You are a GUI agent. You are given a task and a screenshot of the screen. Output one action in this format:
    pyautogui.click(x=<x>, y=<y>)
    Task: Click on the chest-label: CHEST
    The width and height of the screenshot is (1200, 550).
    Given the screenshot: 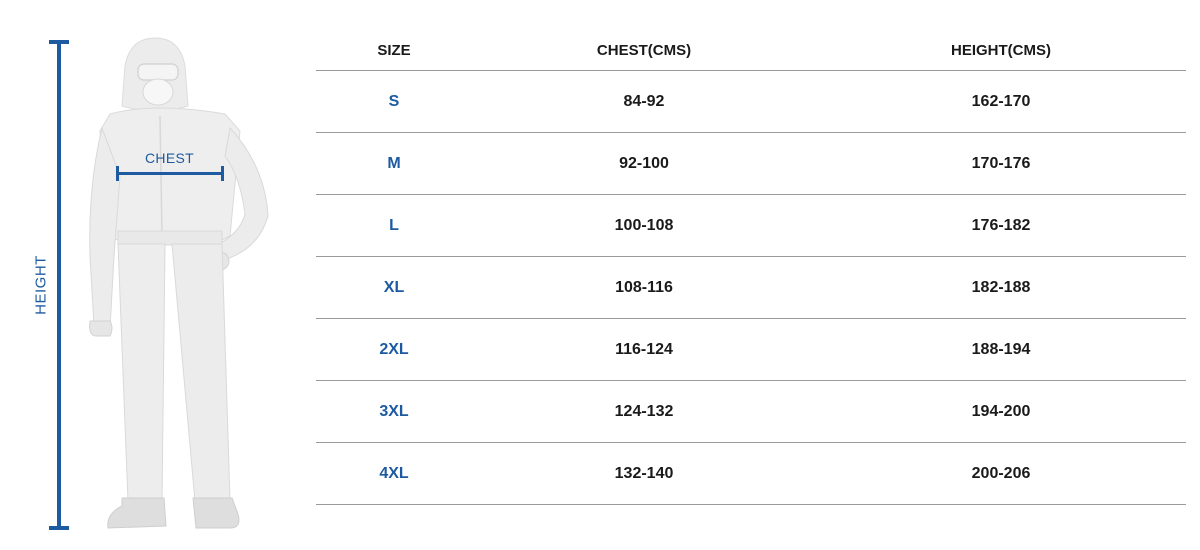 What is the action you would take?
    pyautogui.click(x=169, y=158)
    